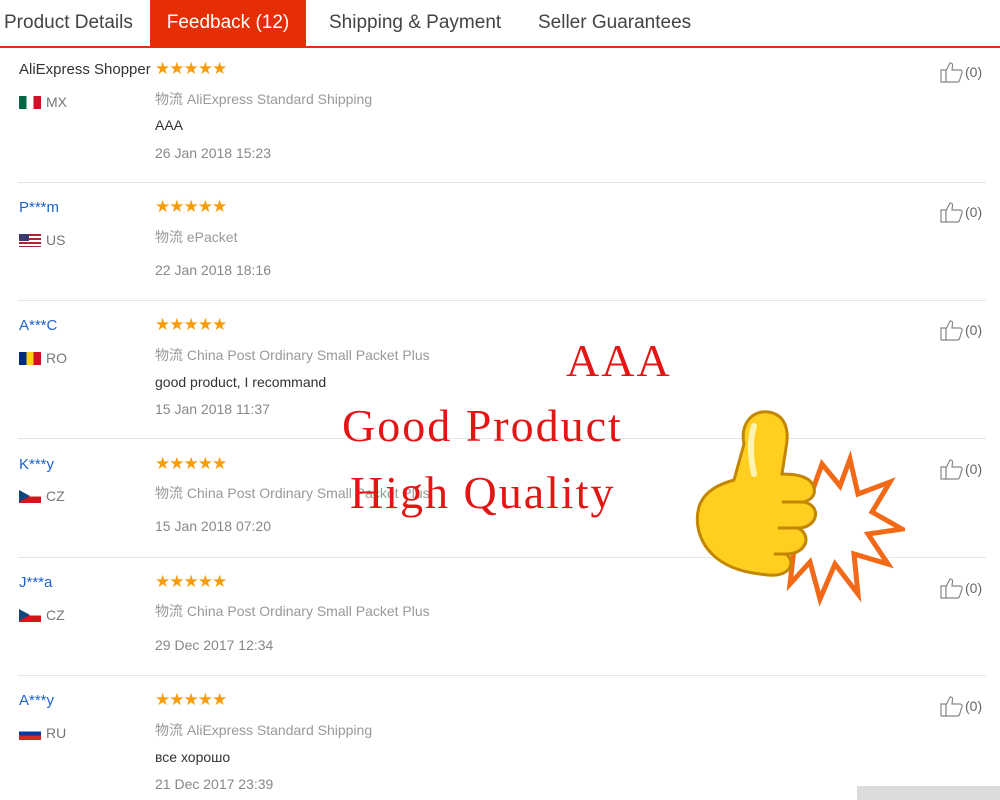  Describe the element at coordinates (213, 526) in the screenshot. I see `feedback-date: 15 Jan 2018 07:20` at that location.